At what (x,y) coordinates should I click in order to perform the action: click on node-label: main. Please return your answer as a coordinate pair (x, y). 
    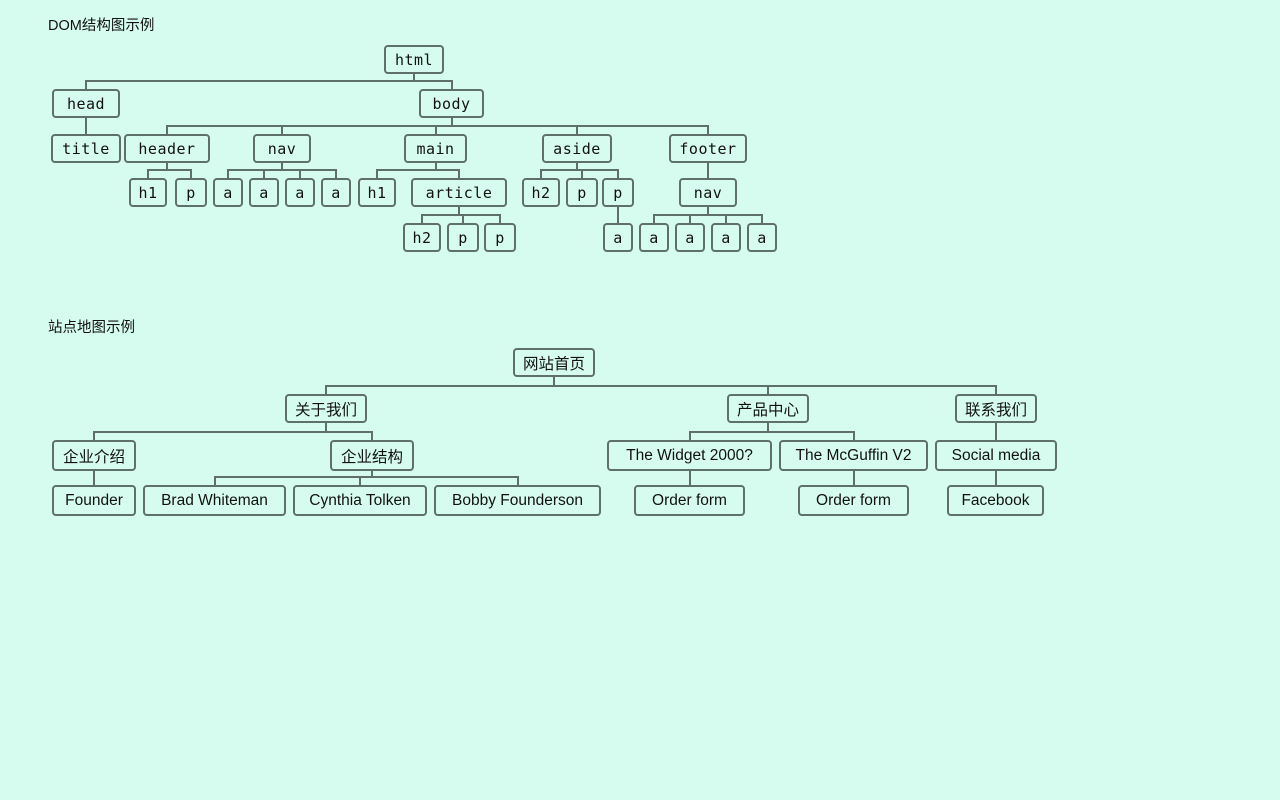
    Looking at the image, I should click on (435, 148).